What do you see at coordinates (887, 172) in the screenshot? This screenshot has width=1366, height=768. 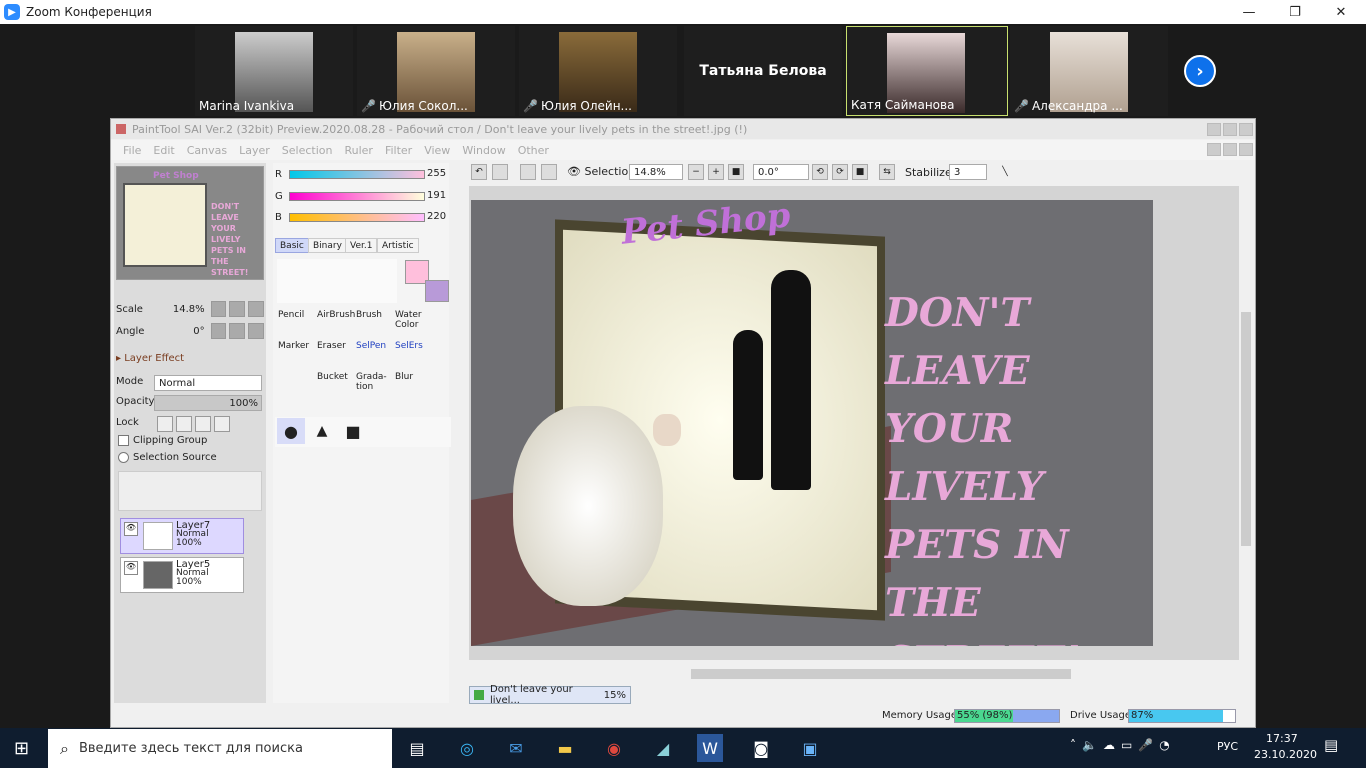 I see `flip-horizontal-button: ⇆` at bounding box center [887, 172].